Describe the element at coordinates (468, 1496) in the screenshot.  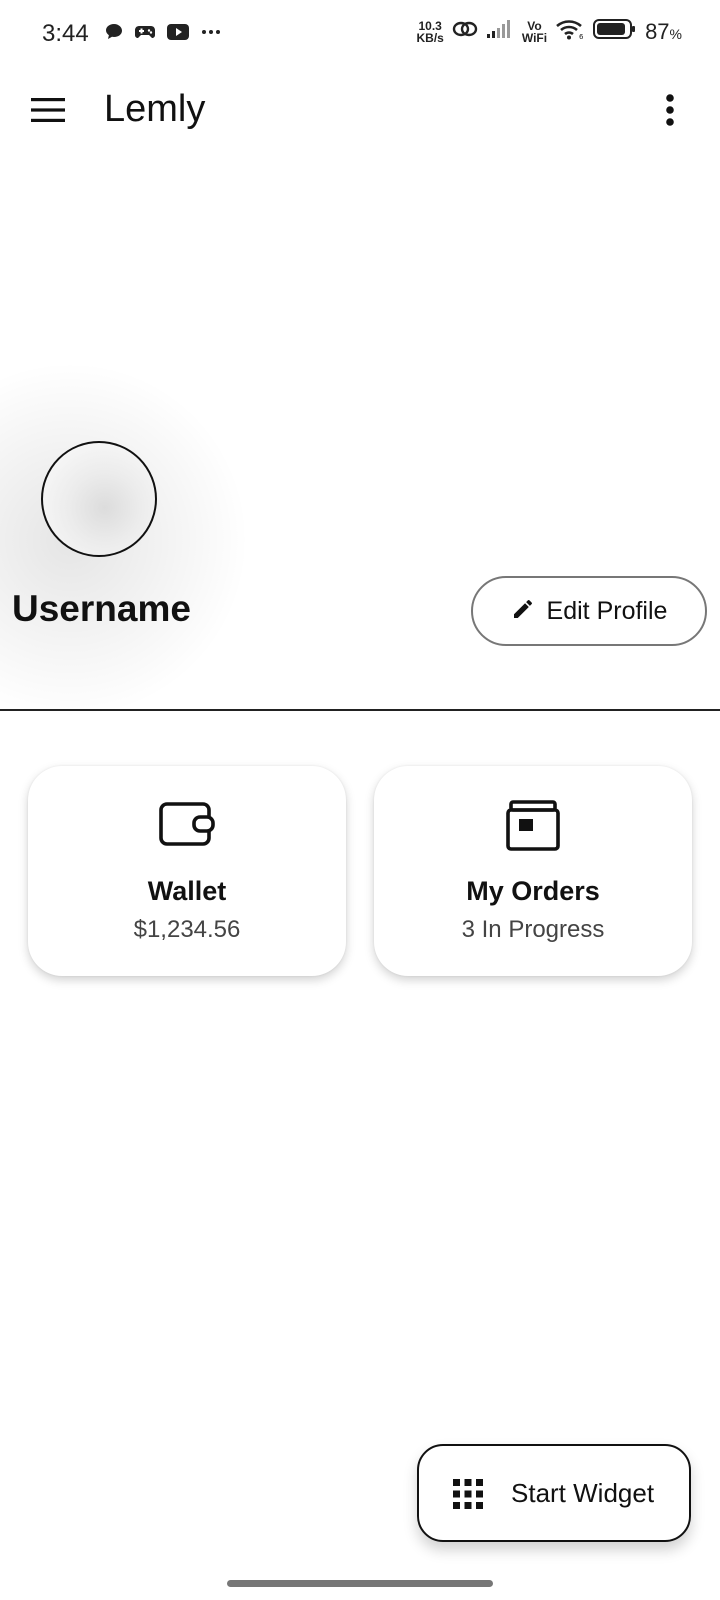
I see `grid-apps-icon` at that location.